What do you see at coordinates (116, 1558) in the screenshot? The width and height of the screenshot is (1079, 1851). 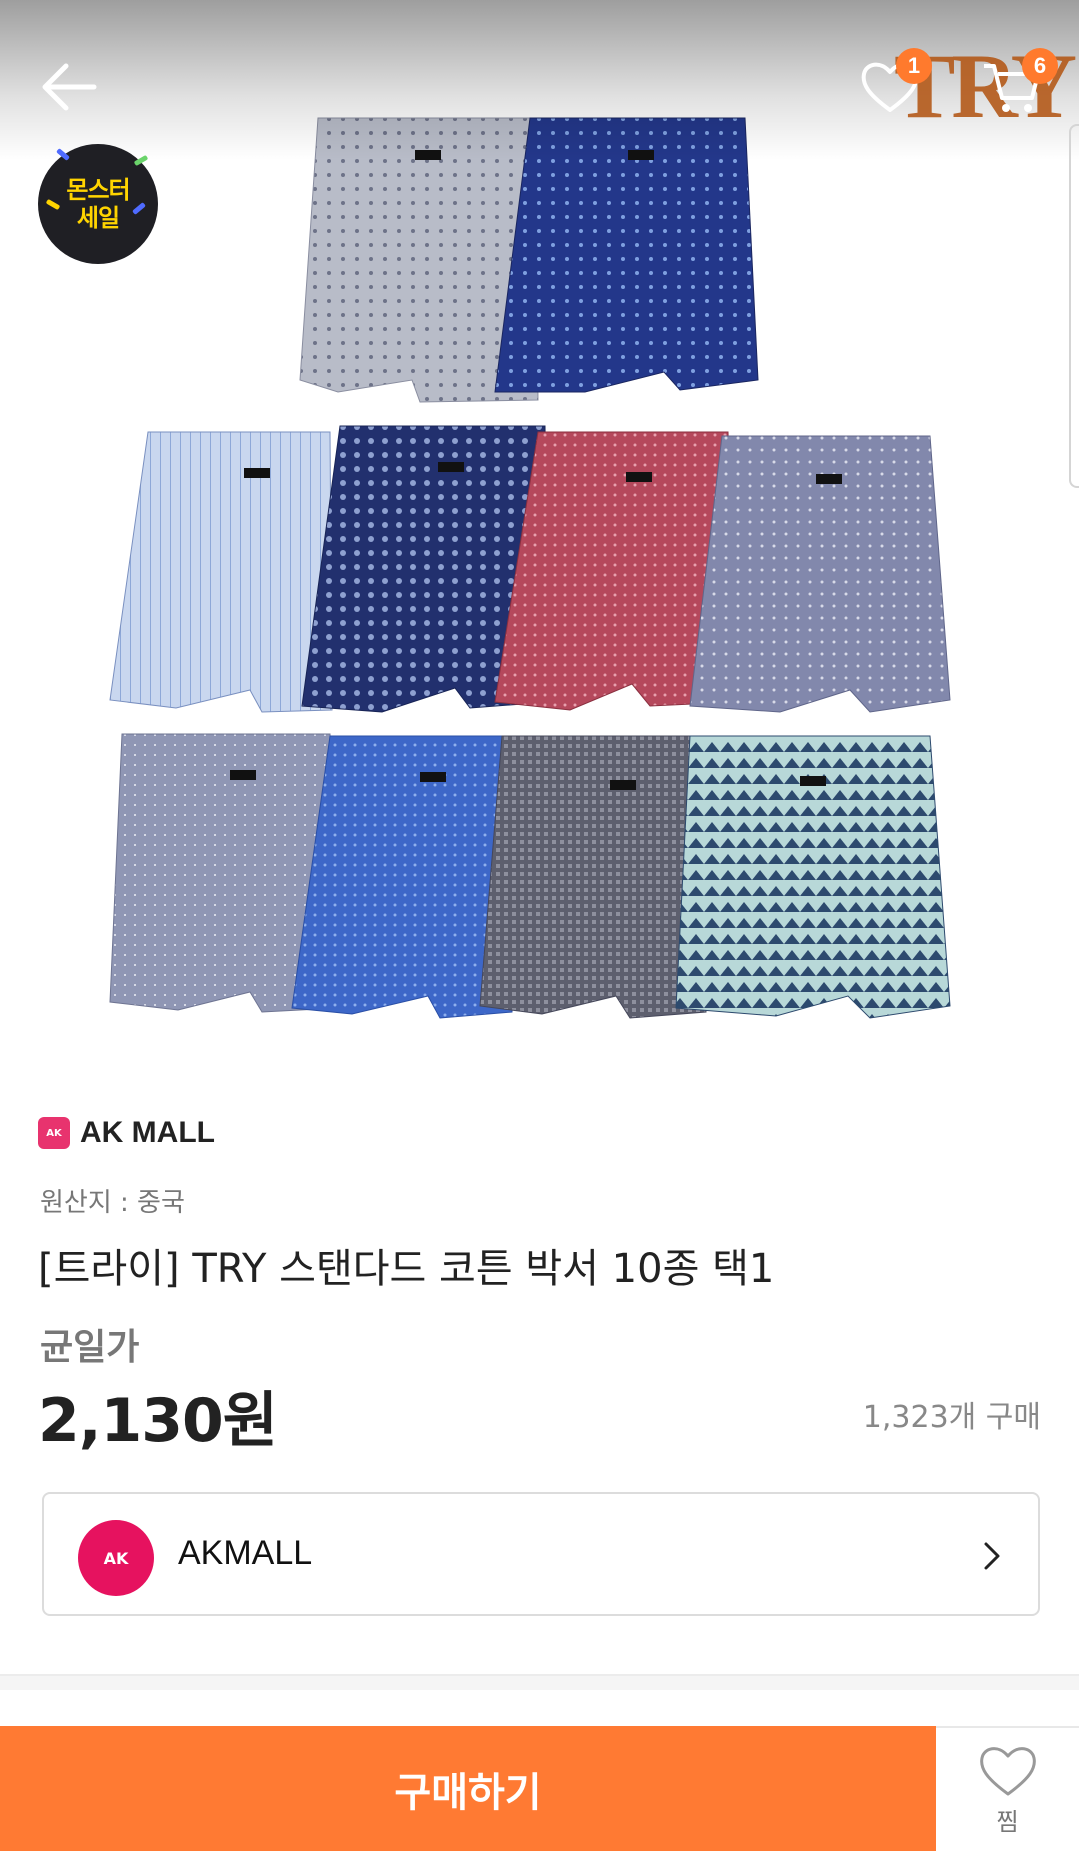 I see `store-logo: AK` at bounding box center [116, 1558].